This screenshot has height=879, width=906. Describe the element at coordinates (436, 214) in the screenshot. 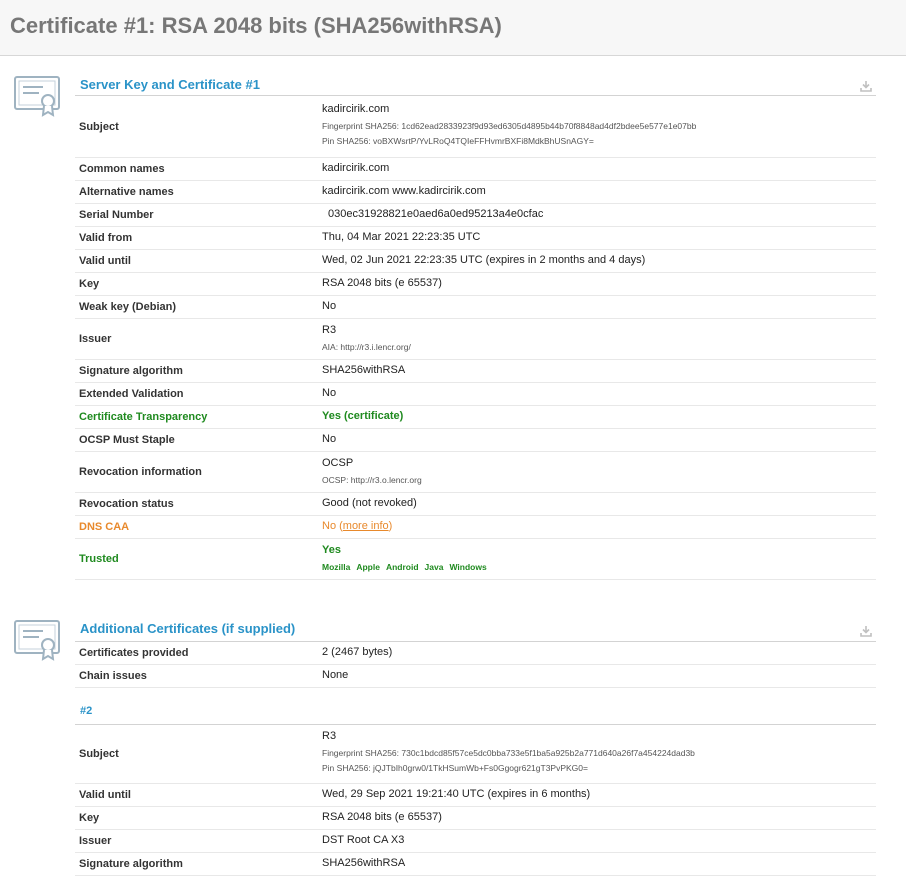

I see `row-value: 030ec31928821e0aed6a0ed95213a4e0cfac` at that location.